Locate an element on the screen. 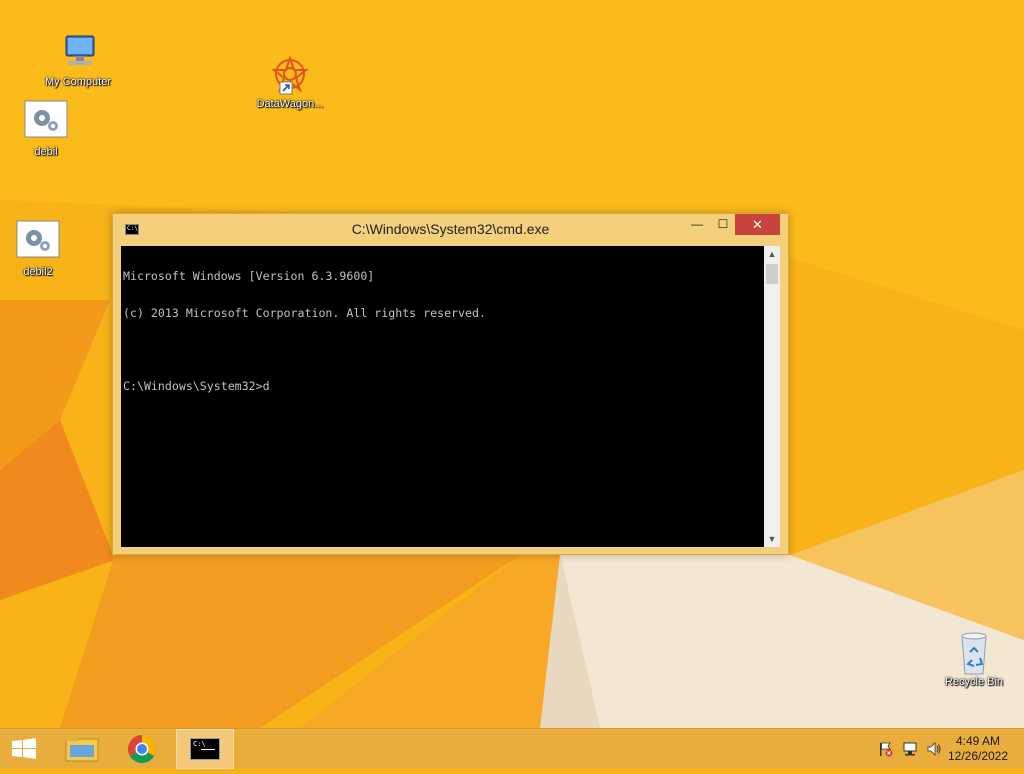 The height and width of the screenshot is (774, 1024). close-button: ✕ is located at coordinates (757, 224).